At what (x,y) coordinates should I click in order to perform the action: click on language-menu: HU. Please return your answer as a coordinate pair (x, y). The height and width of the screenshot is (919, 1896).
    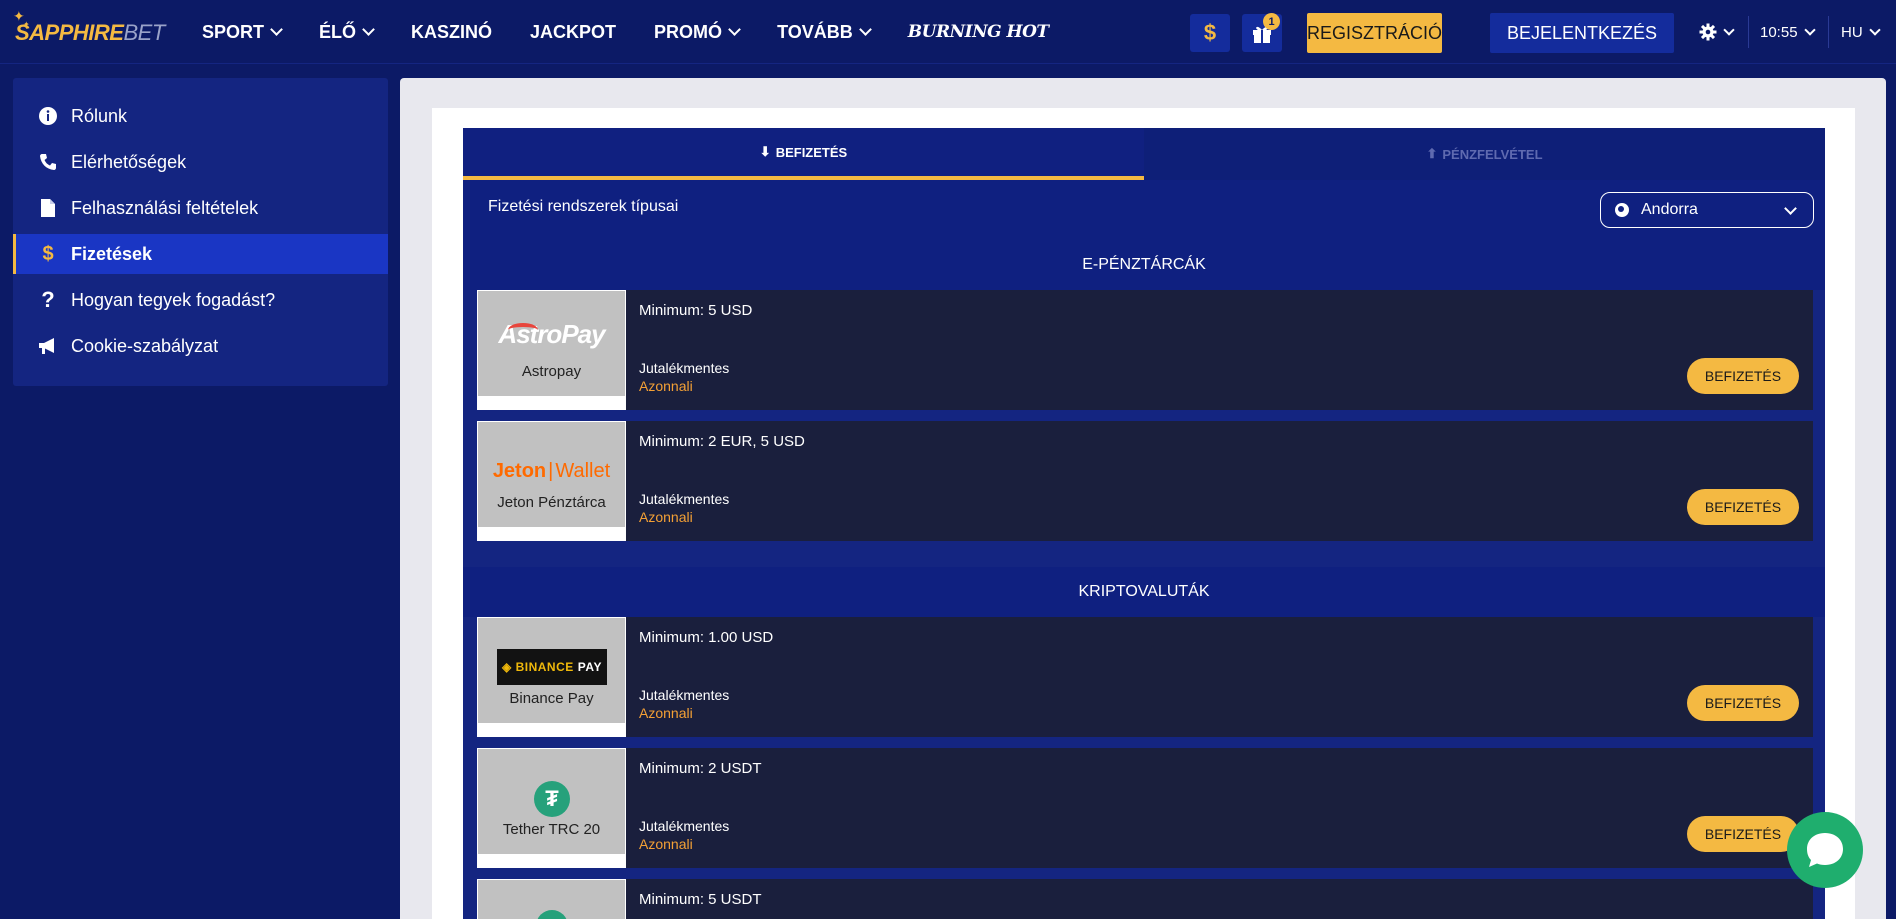
    Looking at the image, I should click on (1861, 32).